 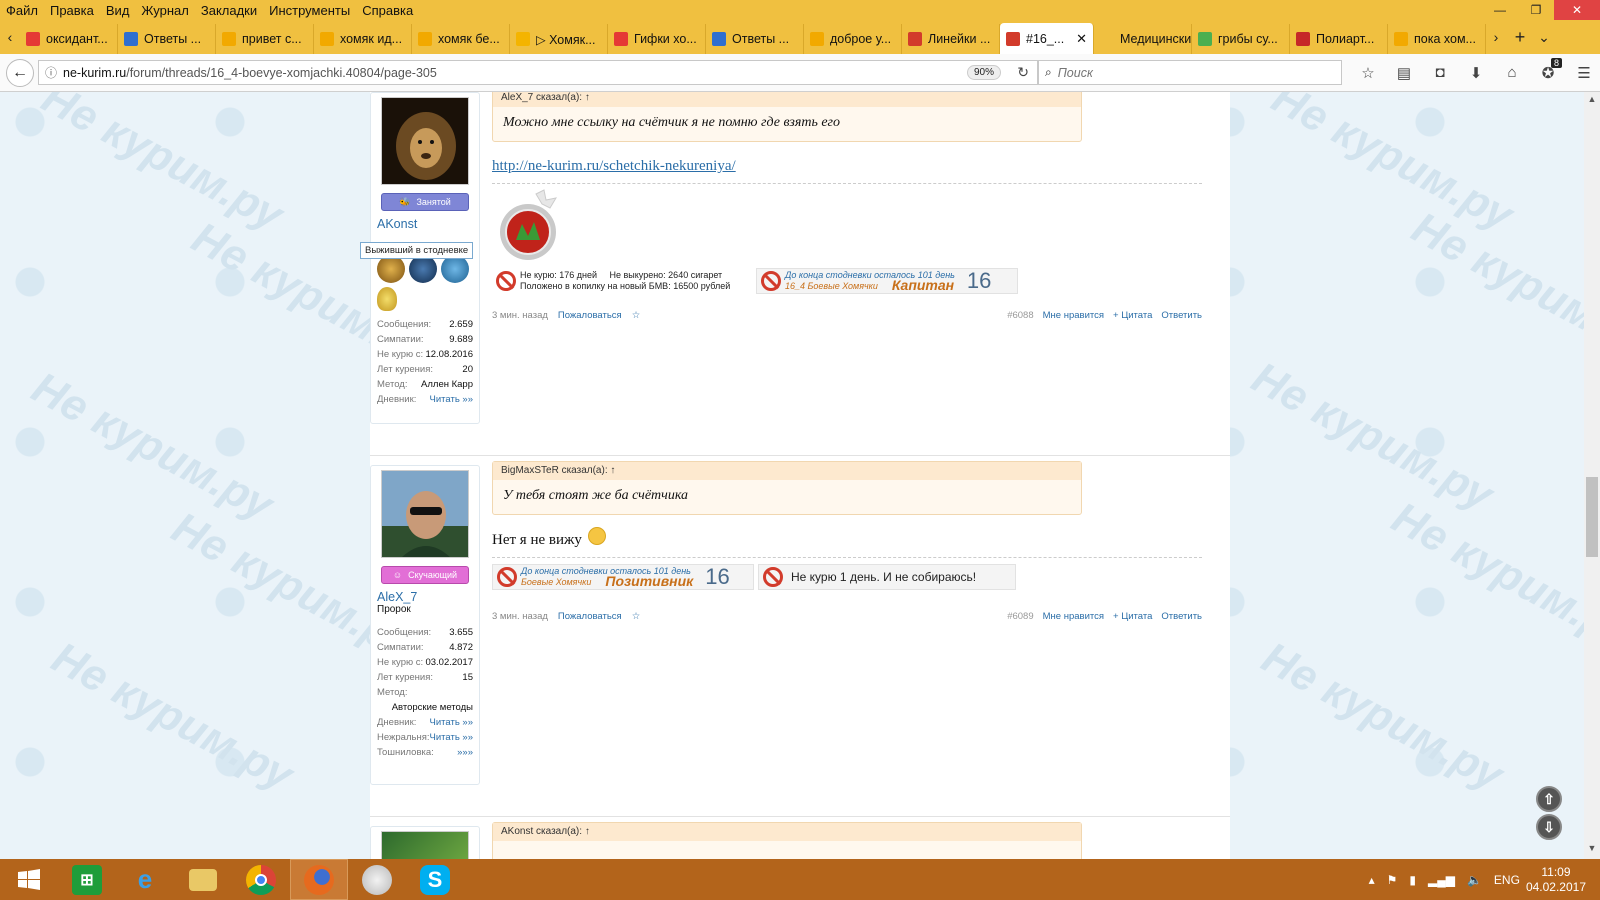 What do you see at coordinates (391, 269) in the screenshot?
I see `trophy-star-icon` at bounding box center [391, 269].